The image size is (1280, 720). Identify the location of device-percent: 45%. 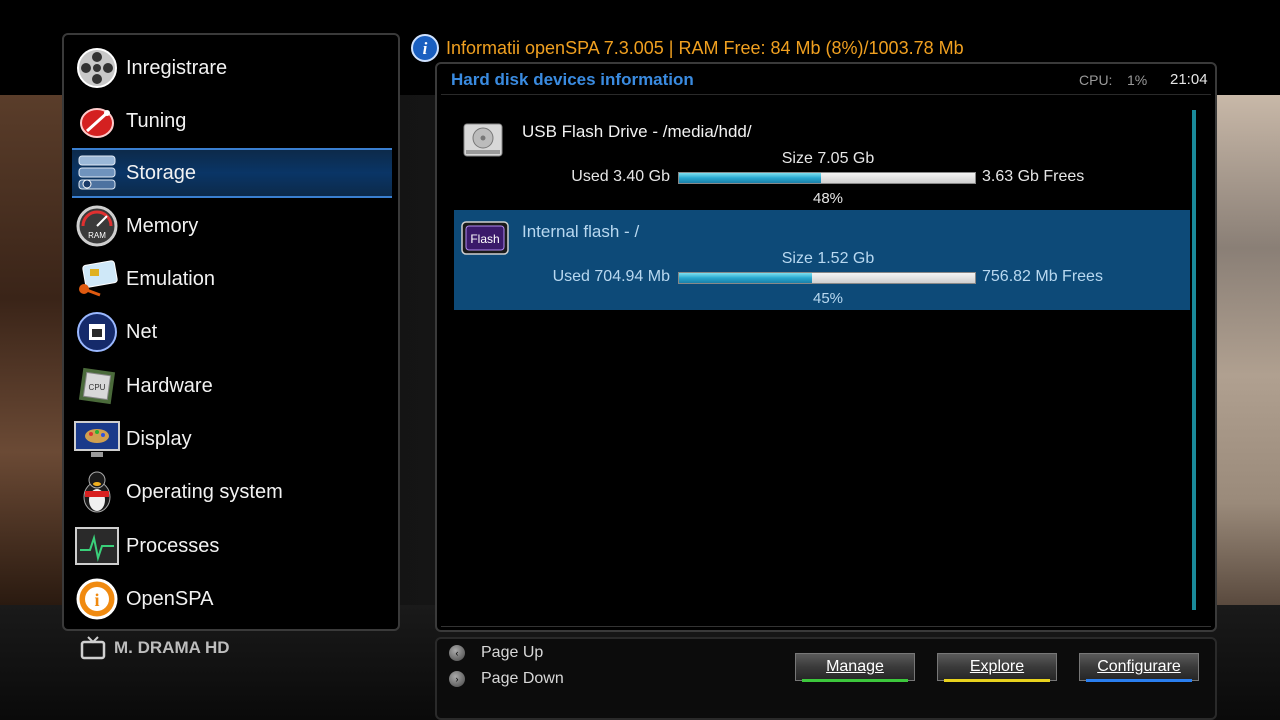
(828, 298).